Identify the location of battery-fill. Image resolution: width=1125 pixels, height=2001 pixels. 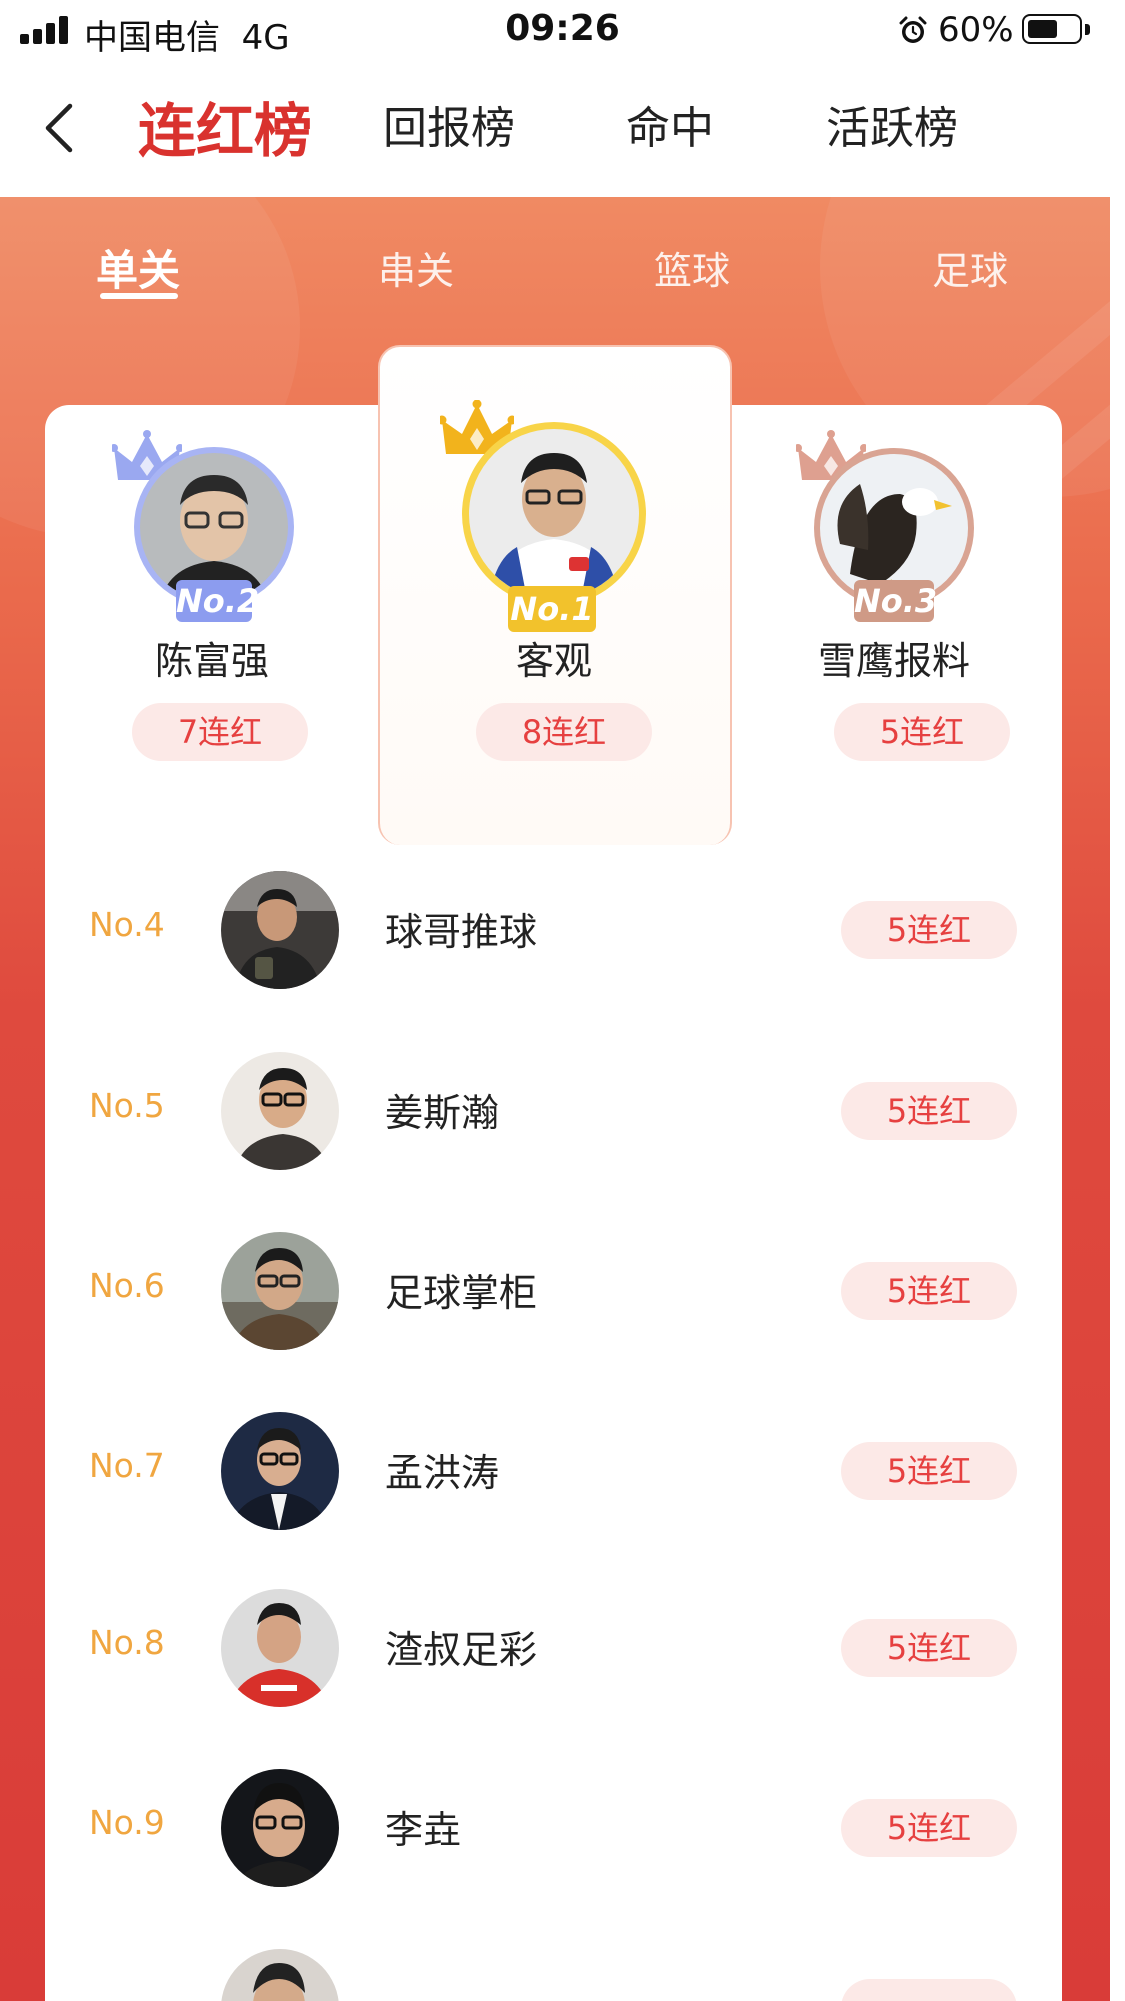
(1042, 29).